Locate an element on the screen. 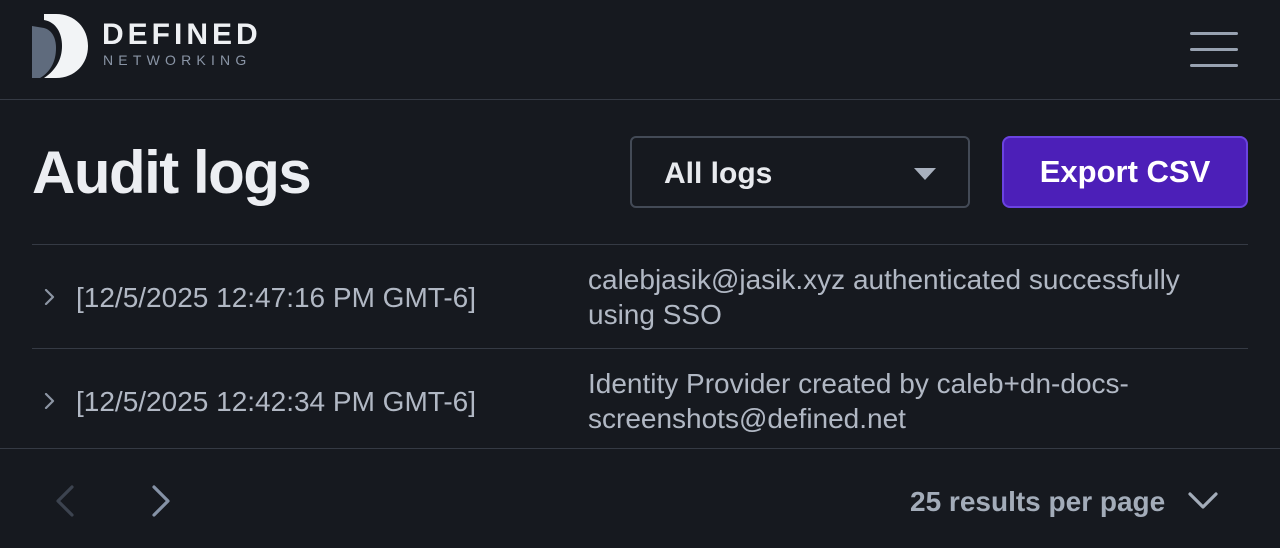  log-timestamp: [12/5/2025 12:47:16 PM GMT-6] is located at coordinates (276, 297).